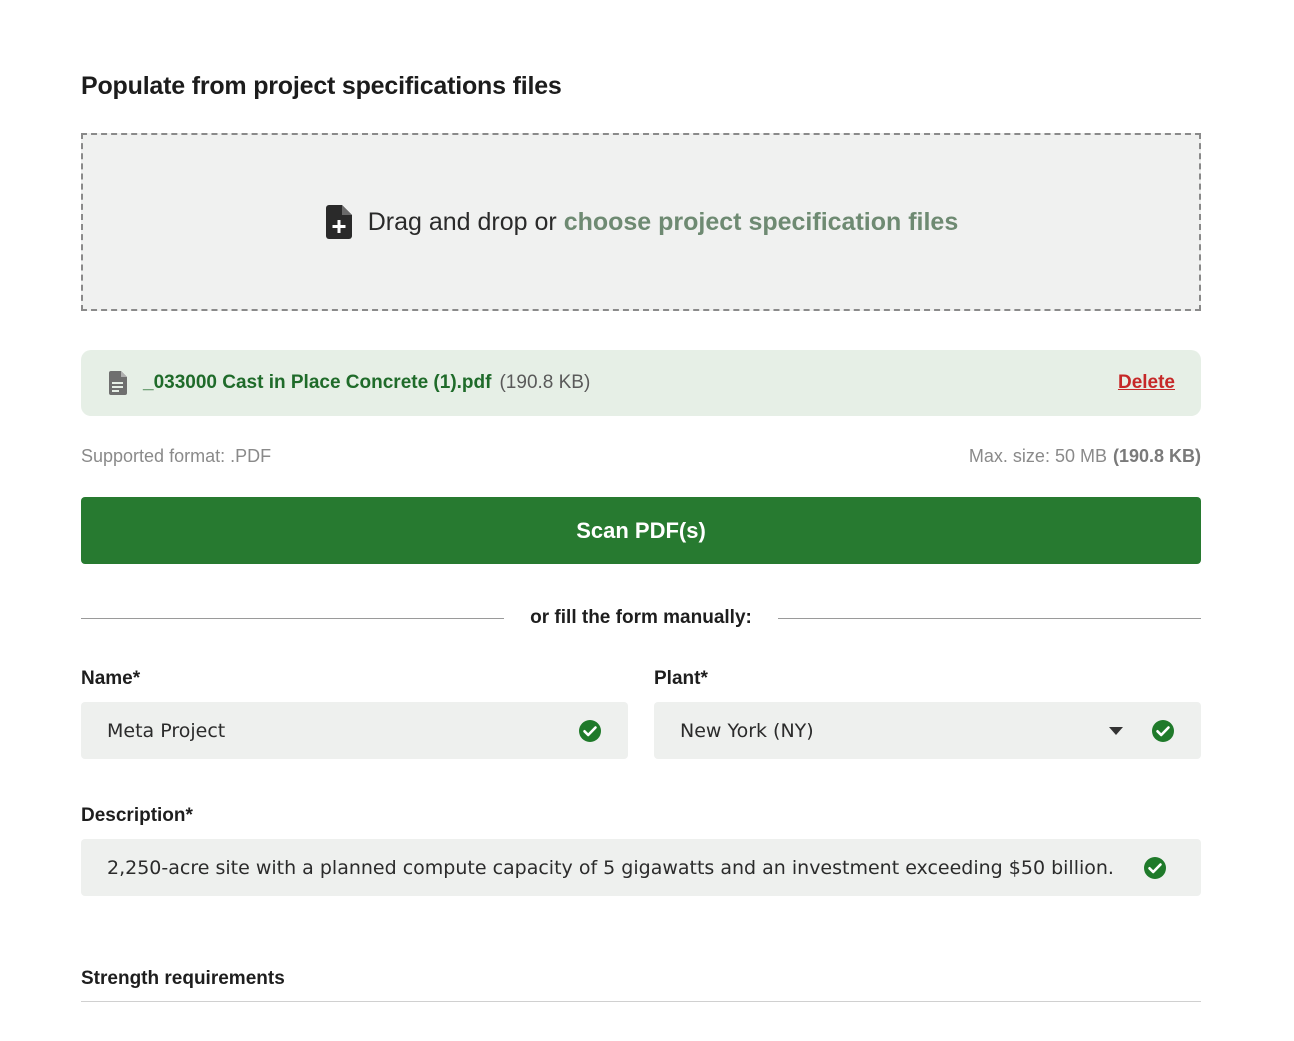 The image size is (1294, 1041). Describe the element at coordinates (545, 382) in the screenshot. I see `file-size: (190.8 KB)` at that location.